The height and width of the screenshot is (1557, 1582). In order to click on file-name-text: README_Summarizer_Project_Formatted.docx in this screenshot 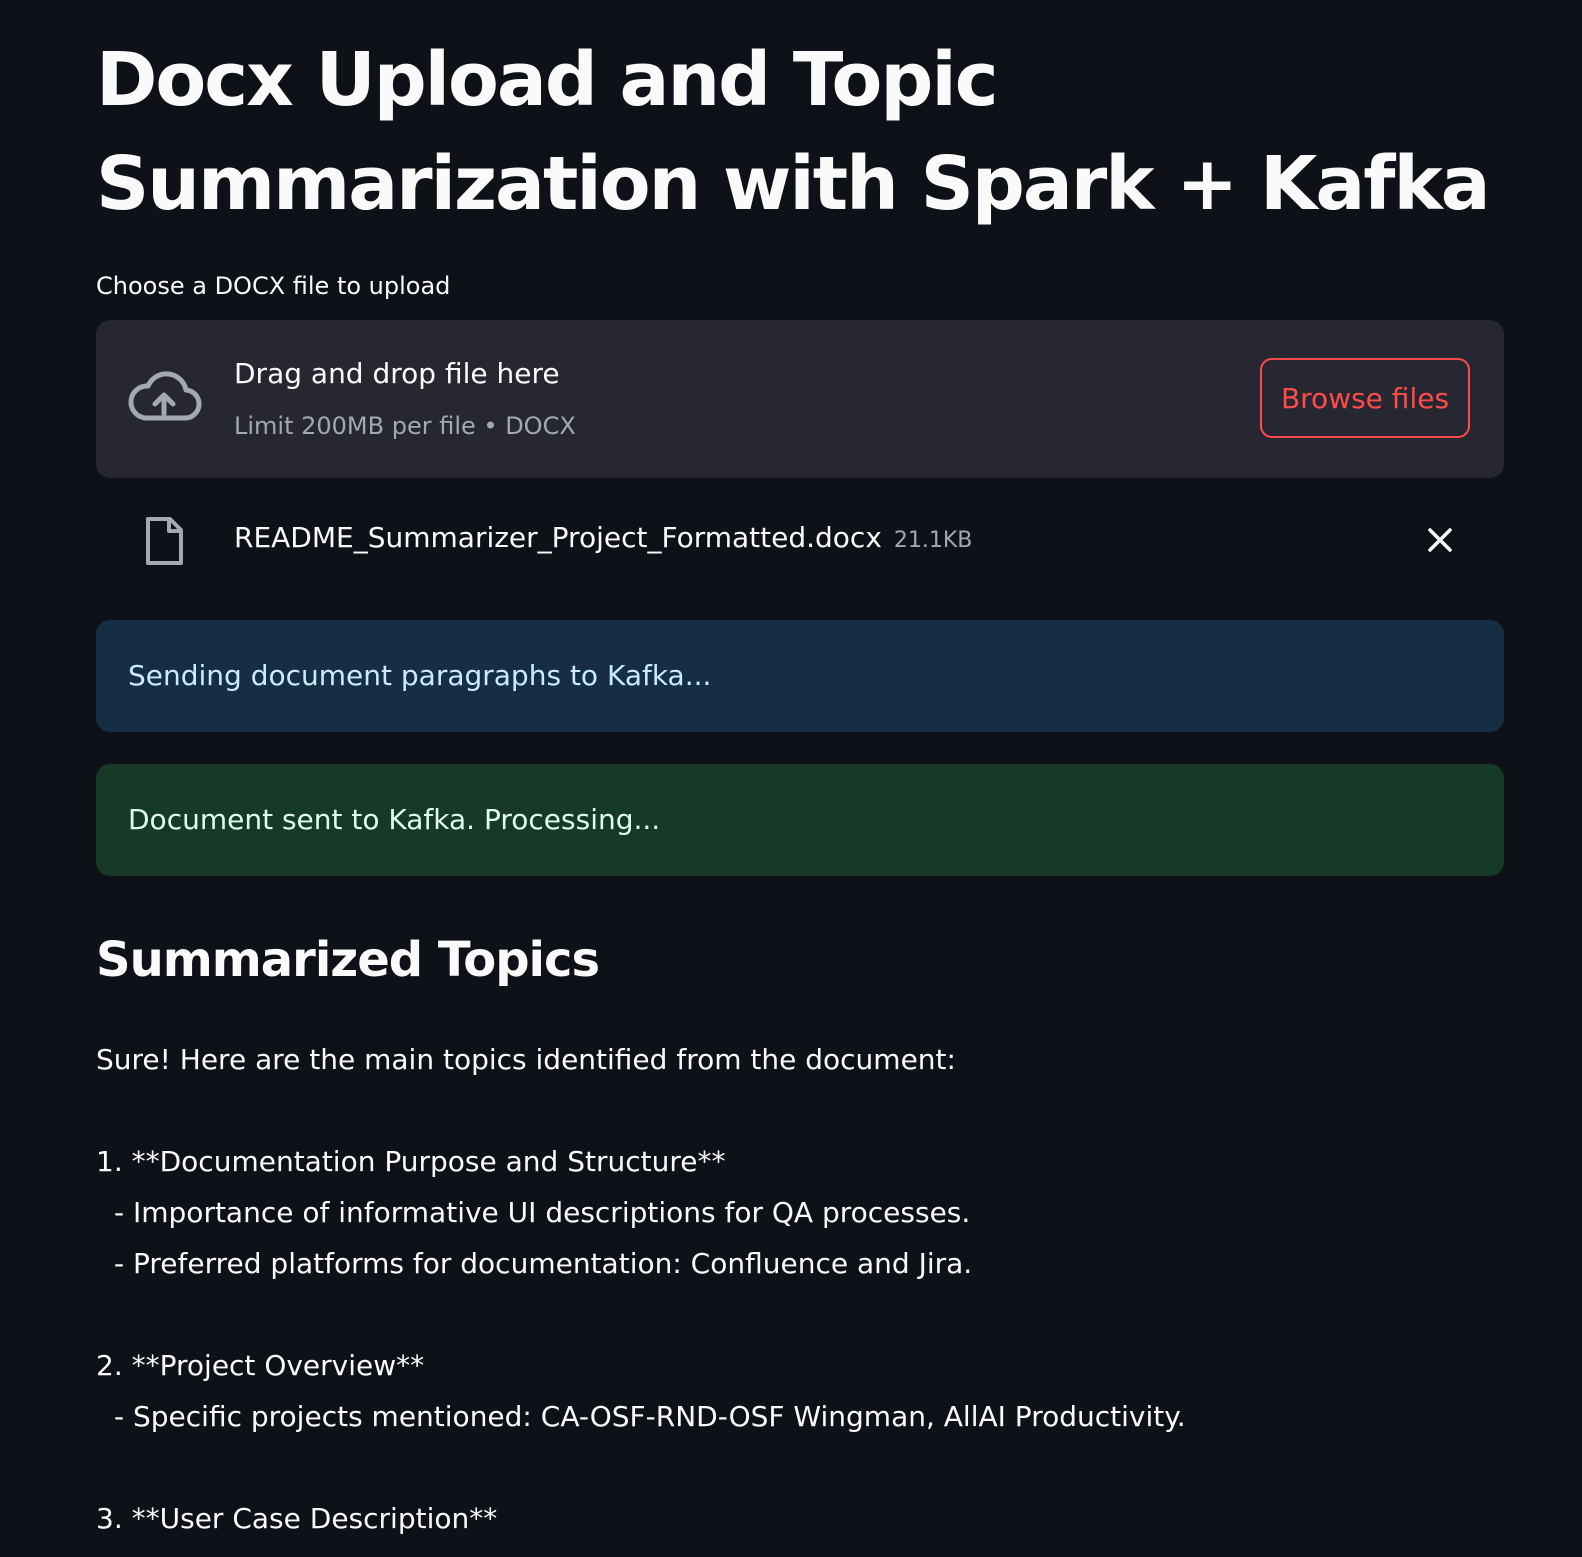, I will do `click(558, 537)`.